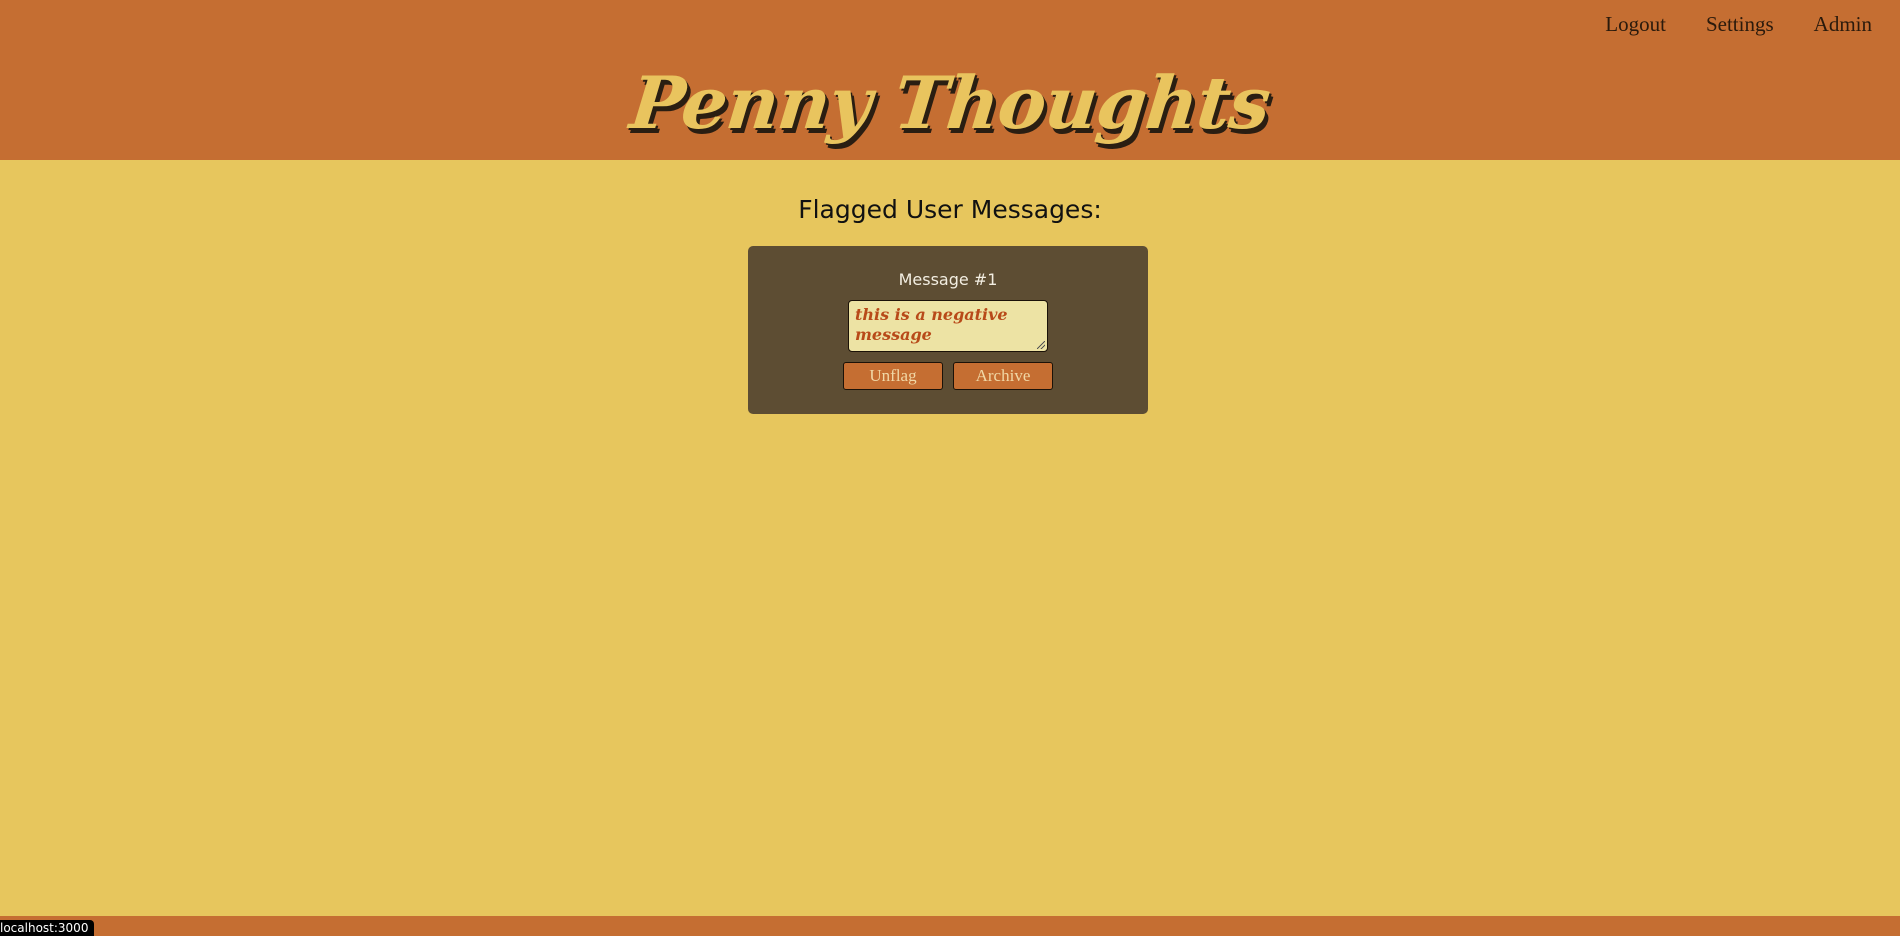 Image resolution: width=1900 pixels, height=936 pixels. What do you see at coordinates (47, 928) in the screenshot?
I see `status-bar-url: localhost:3000` at bounding box center [47, 928].